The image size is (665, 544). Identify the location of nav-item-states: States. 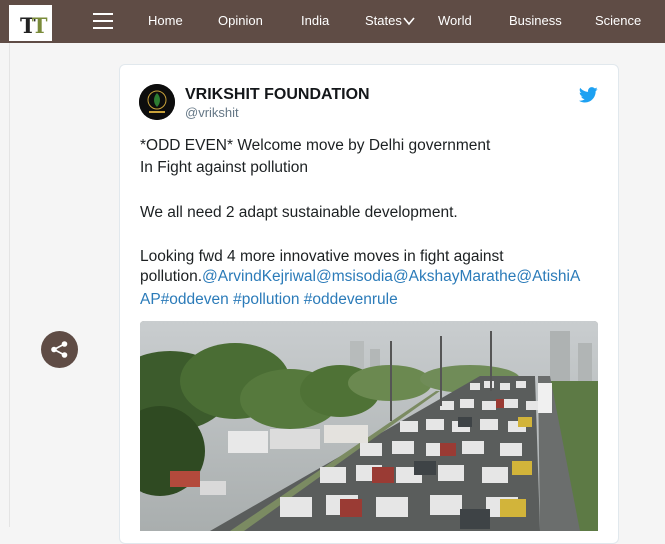
(383, 20).